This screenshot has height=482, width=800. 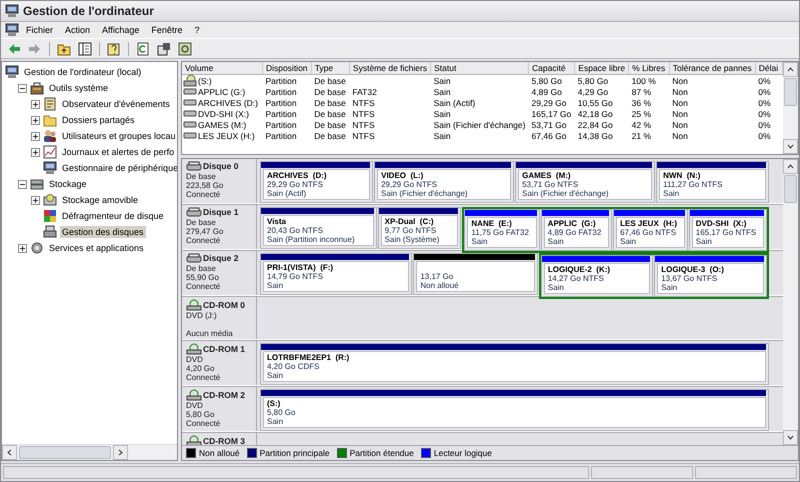 What do you see at coordinates (649, 80) in the screenshot?
I see `table-cell: 100 %` at bounding box center [649, 80].